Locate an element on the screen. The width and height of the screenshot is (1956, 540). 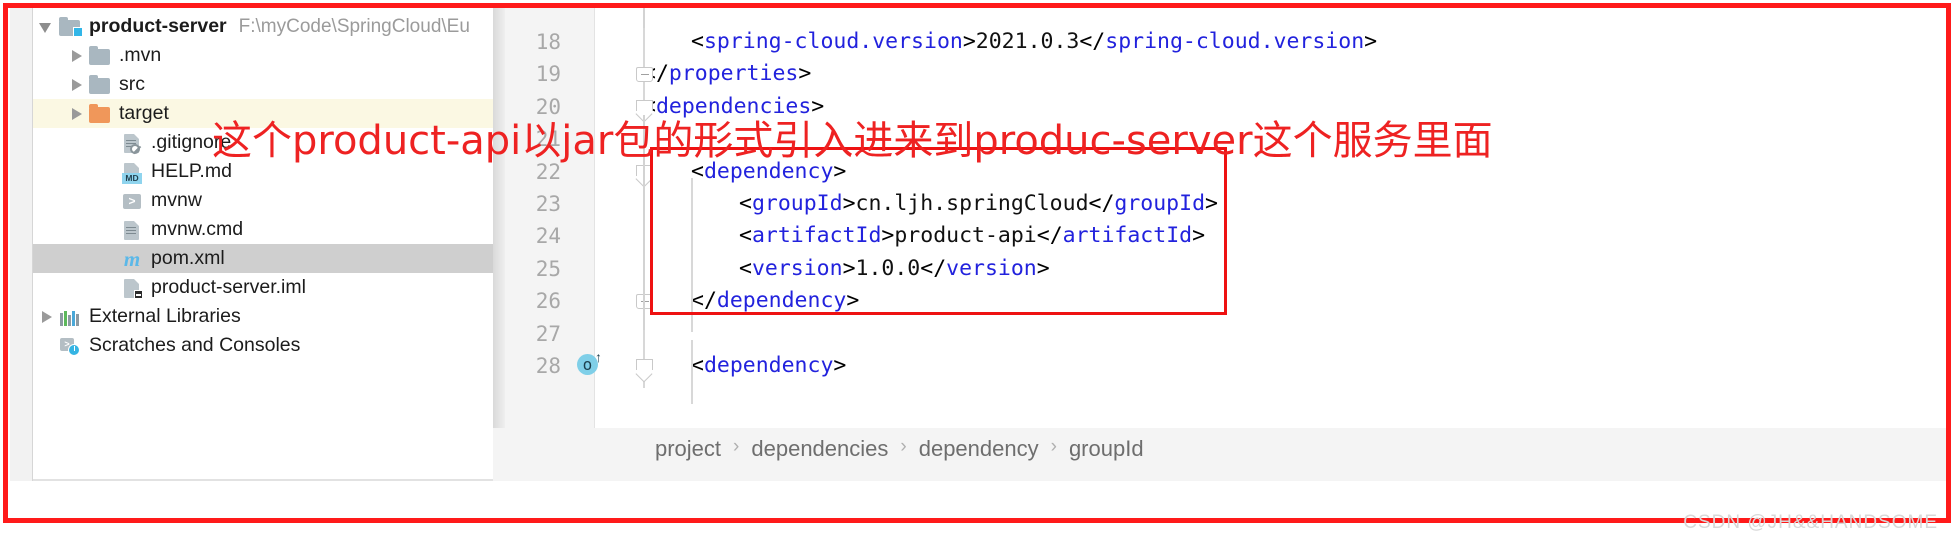
code-token: artifactId is located at coordinates (1127, 236).